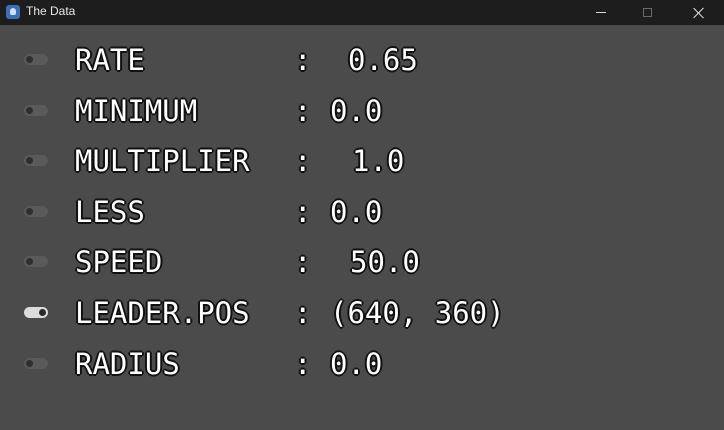  What do you see at coordinates (51, 11) in the screenshot?
I see `window-title: The Data` at bounding box center [51, 11].